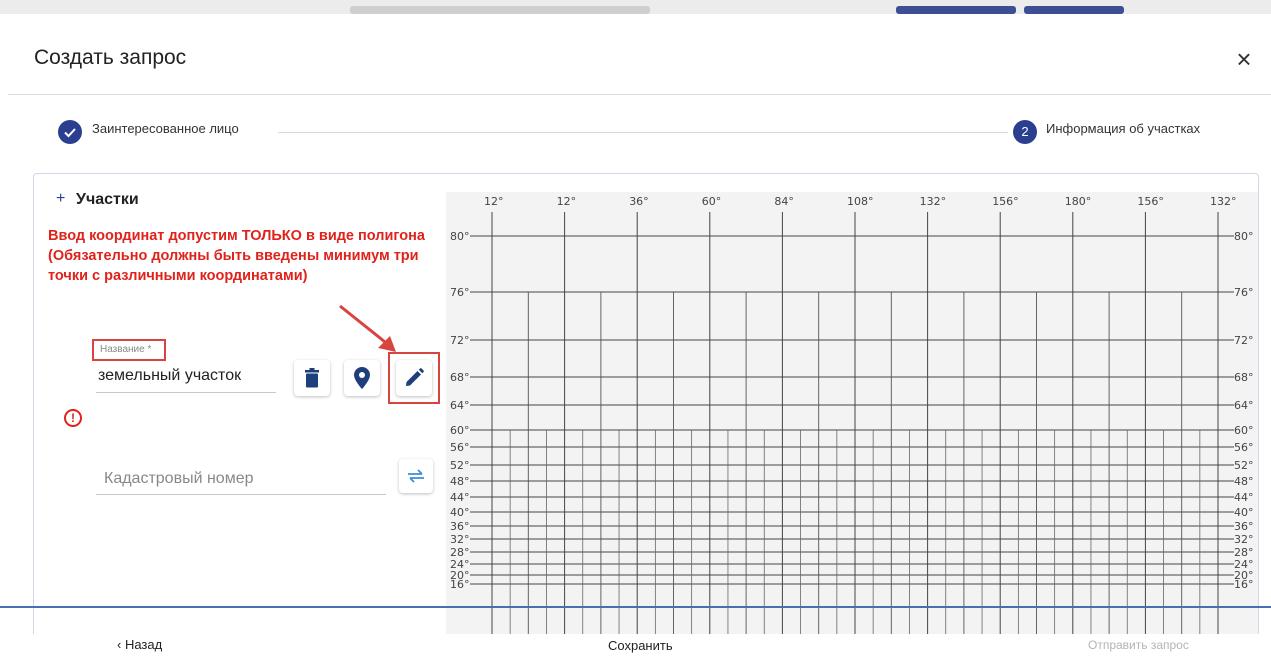 The width and height of the screenshot is (1271, 670). Describe the element at coordinates (1244, 377) in the screenshot. I see `map-right-label: 68°` at that location.